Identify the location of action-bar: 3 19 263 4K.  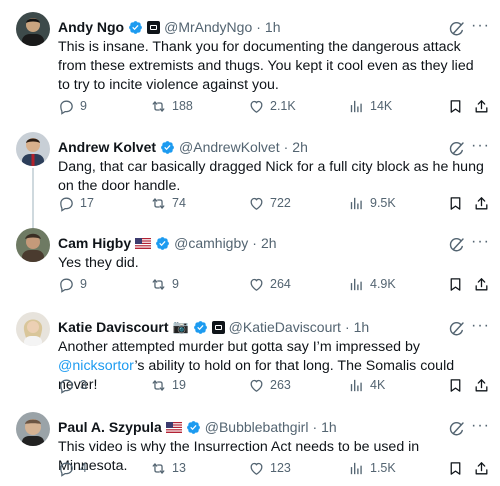
(274, 385).